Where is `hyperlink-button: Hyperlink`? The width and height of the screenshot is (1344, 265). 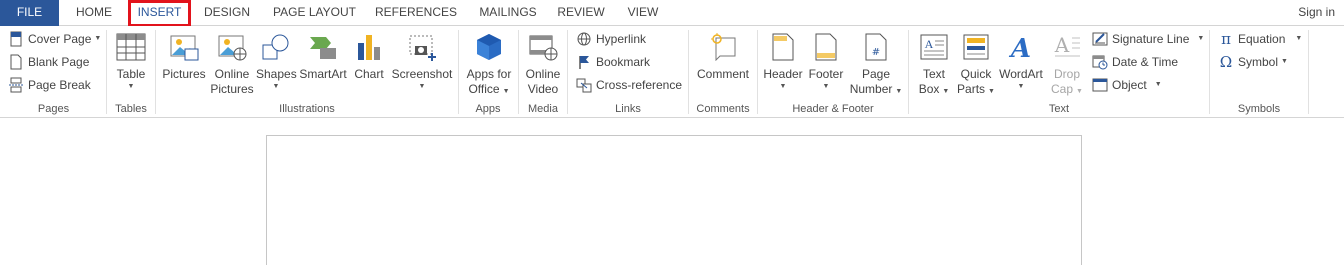 hyperlink-button: Hyperlink is located at coordinates (611, 39).